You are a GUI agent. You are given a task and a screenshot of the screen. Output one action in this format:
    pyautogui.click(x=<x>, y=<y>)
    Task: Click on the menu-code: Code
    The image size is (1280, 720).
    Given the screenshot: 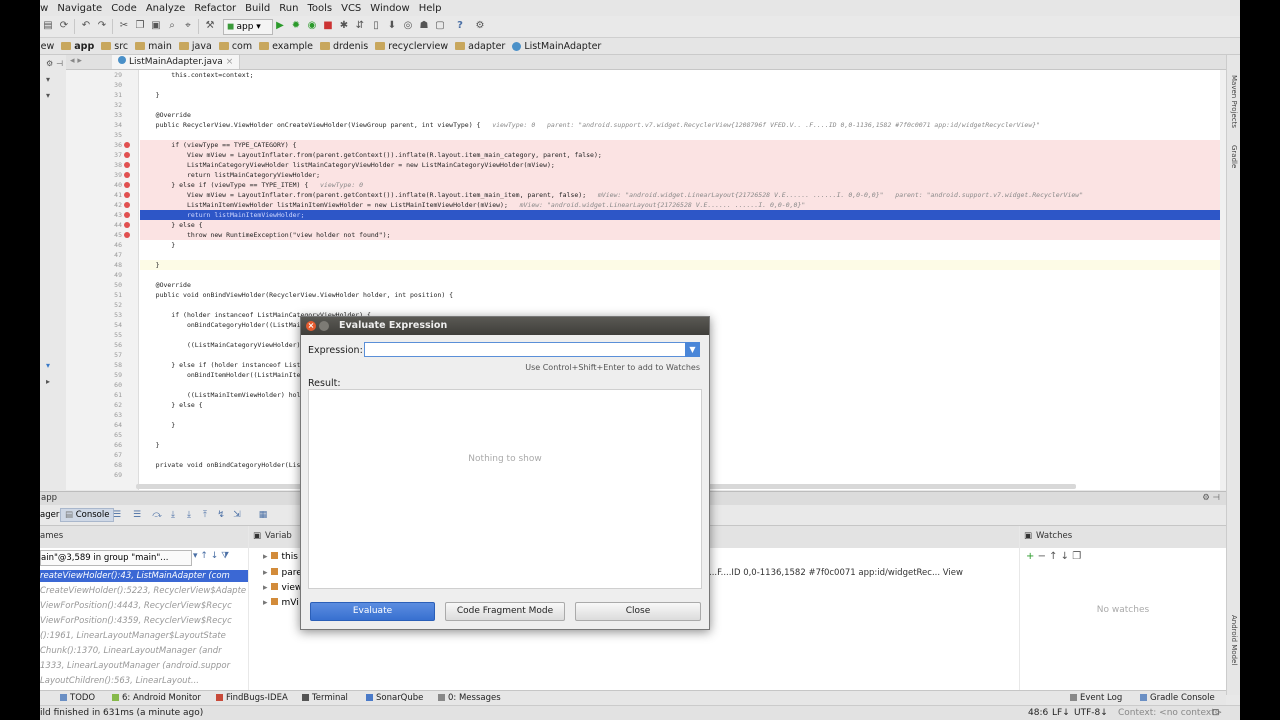 What is the action you would take?
    pyautogui.click(x=124, y=8)
    